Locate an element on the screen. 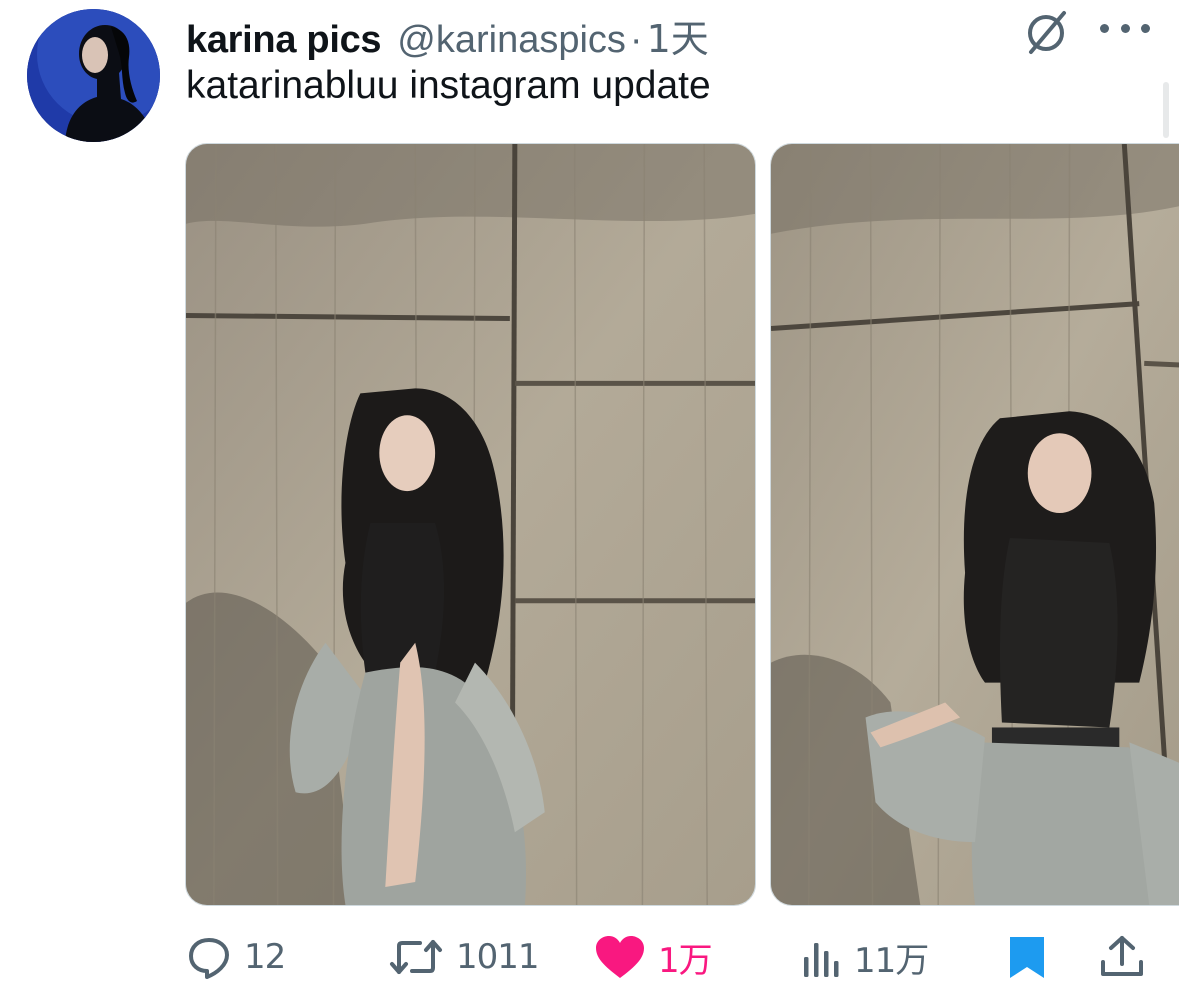 Image resolution: width=1179 pixels, height=1003 pixels. share-icon is located at coordinates (1122, 956).